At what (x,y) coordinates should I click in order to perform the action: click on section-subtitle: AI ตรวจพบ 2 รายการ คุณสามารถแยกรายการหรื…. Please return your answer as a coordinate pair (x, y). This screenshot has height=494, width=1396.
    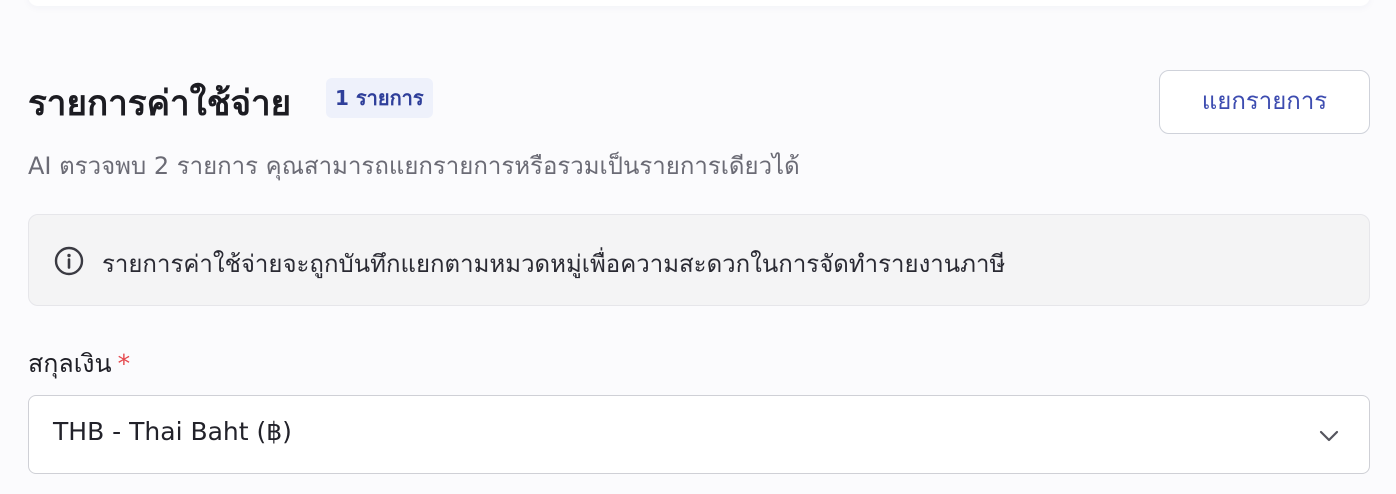
    Looking at the image, I should click on (414, 166).